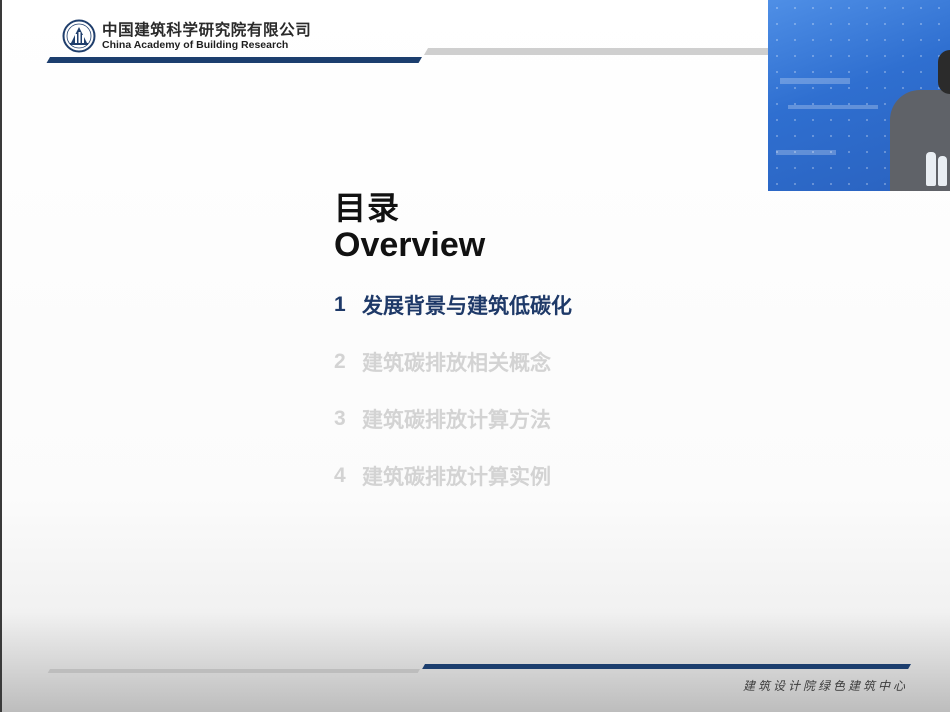 This screenshot has width=950, height=712. Describe the element at coordinates (456, 477) in the screenshot. I see `toc-item-label: 建筑碳排放计算实例` at that location.